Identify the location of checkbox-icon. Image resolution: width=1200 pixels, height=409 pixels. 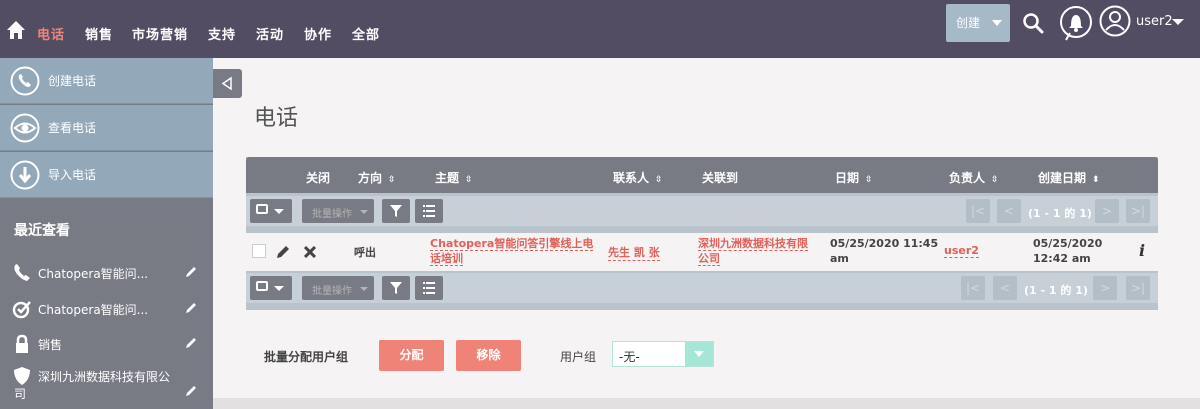
(262, 286).